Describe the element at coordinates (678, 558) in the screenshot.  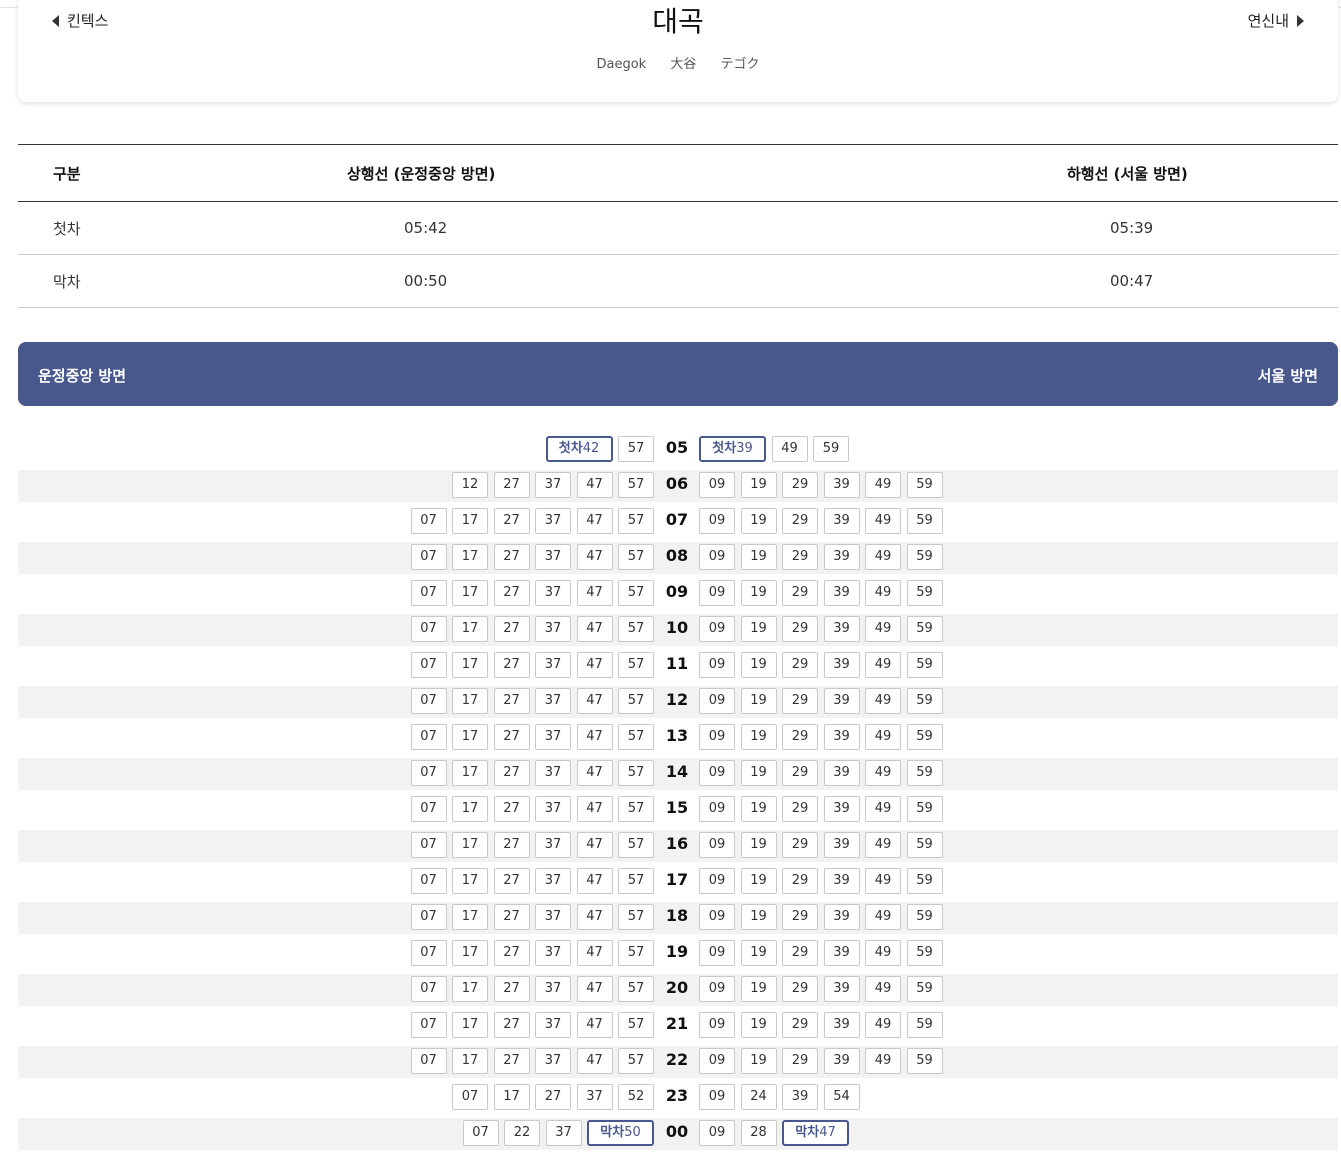
I see `timetable-row: 57 47 37 27 17 07 08 09 19 29 39 49 59` at that location.